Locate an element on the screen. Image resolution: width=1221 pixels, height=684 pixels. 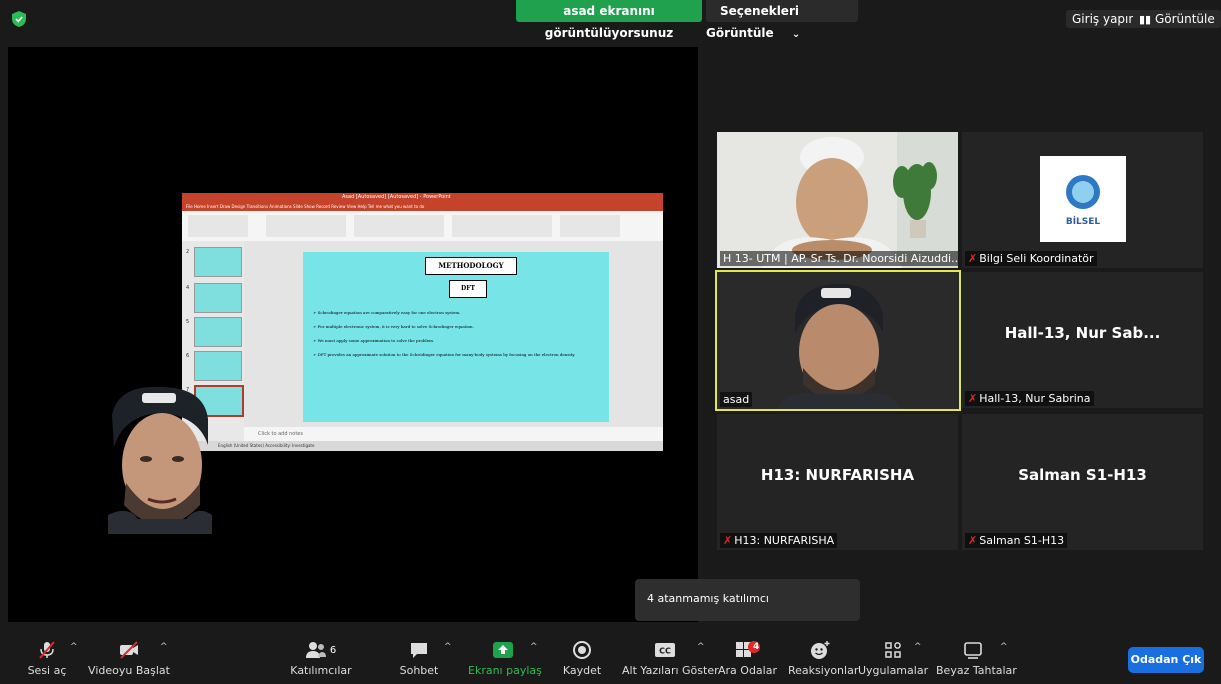
participant-name: ✗ Salman S1-H13 is located at coordinates (1016, 540).